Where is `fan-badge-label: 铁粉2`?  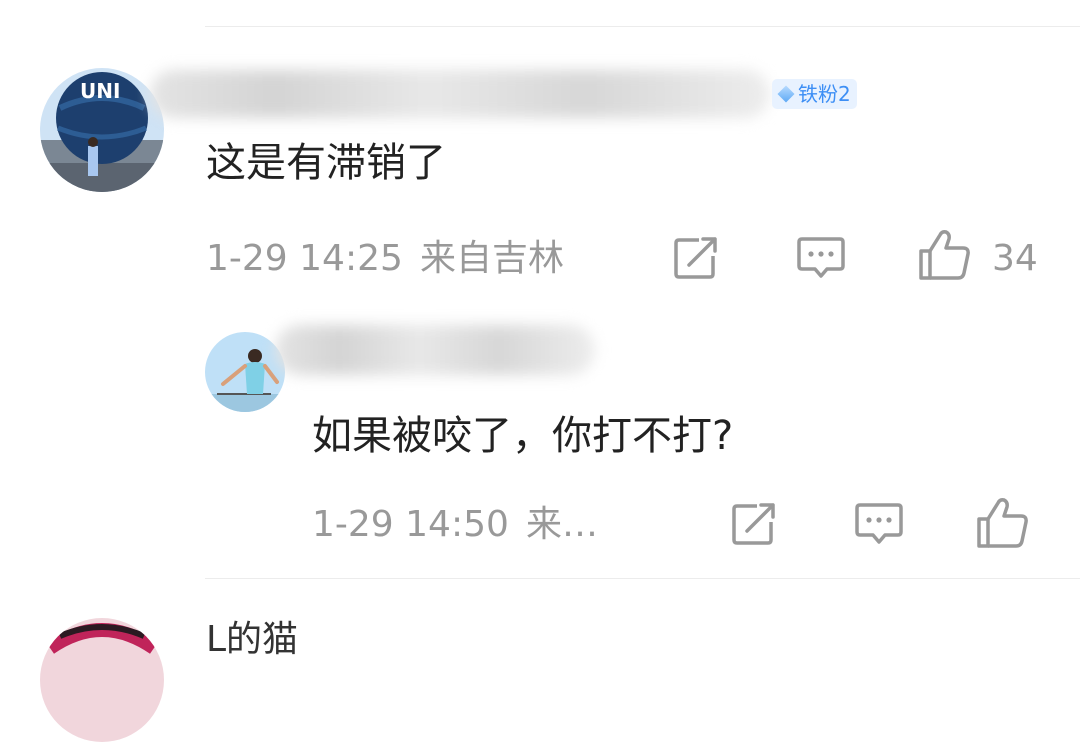
fan-badge-label: 铁粉2 is located at coordinates (824, 94).